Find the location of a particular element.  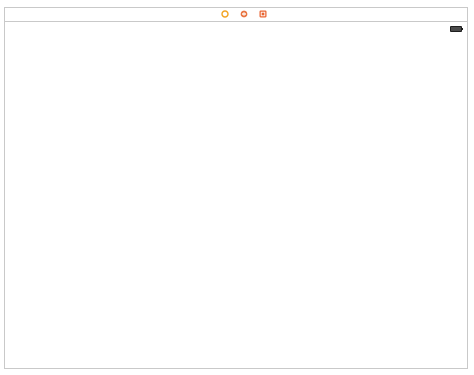

scene-dock is located at coordinates (236, 15).